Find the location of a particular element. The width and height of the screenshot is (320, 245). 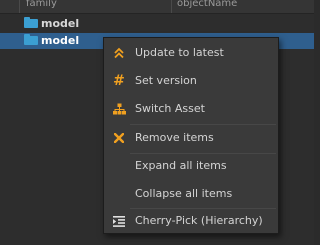

menu-item-expand-all-items: Expand all items is located at coordinates (191, 167).